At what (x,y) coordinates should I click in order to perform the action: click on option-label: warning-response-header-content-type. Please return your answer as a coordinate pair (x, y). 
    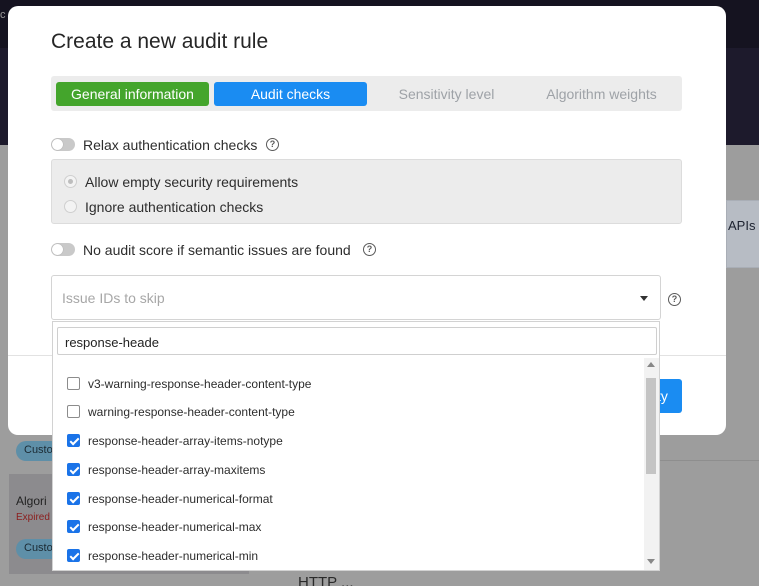
    Looking at the image, I should click on (191, 412).